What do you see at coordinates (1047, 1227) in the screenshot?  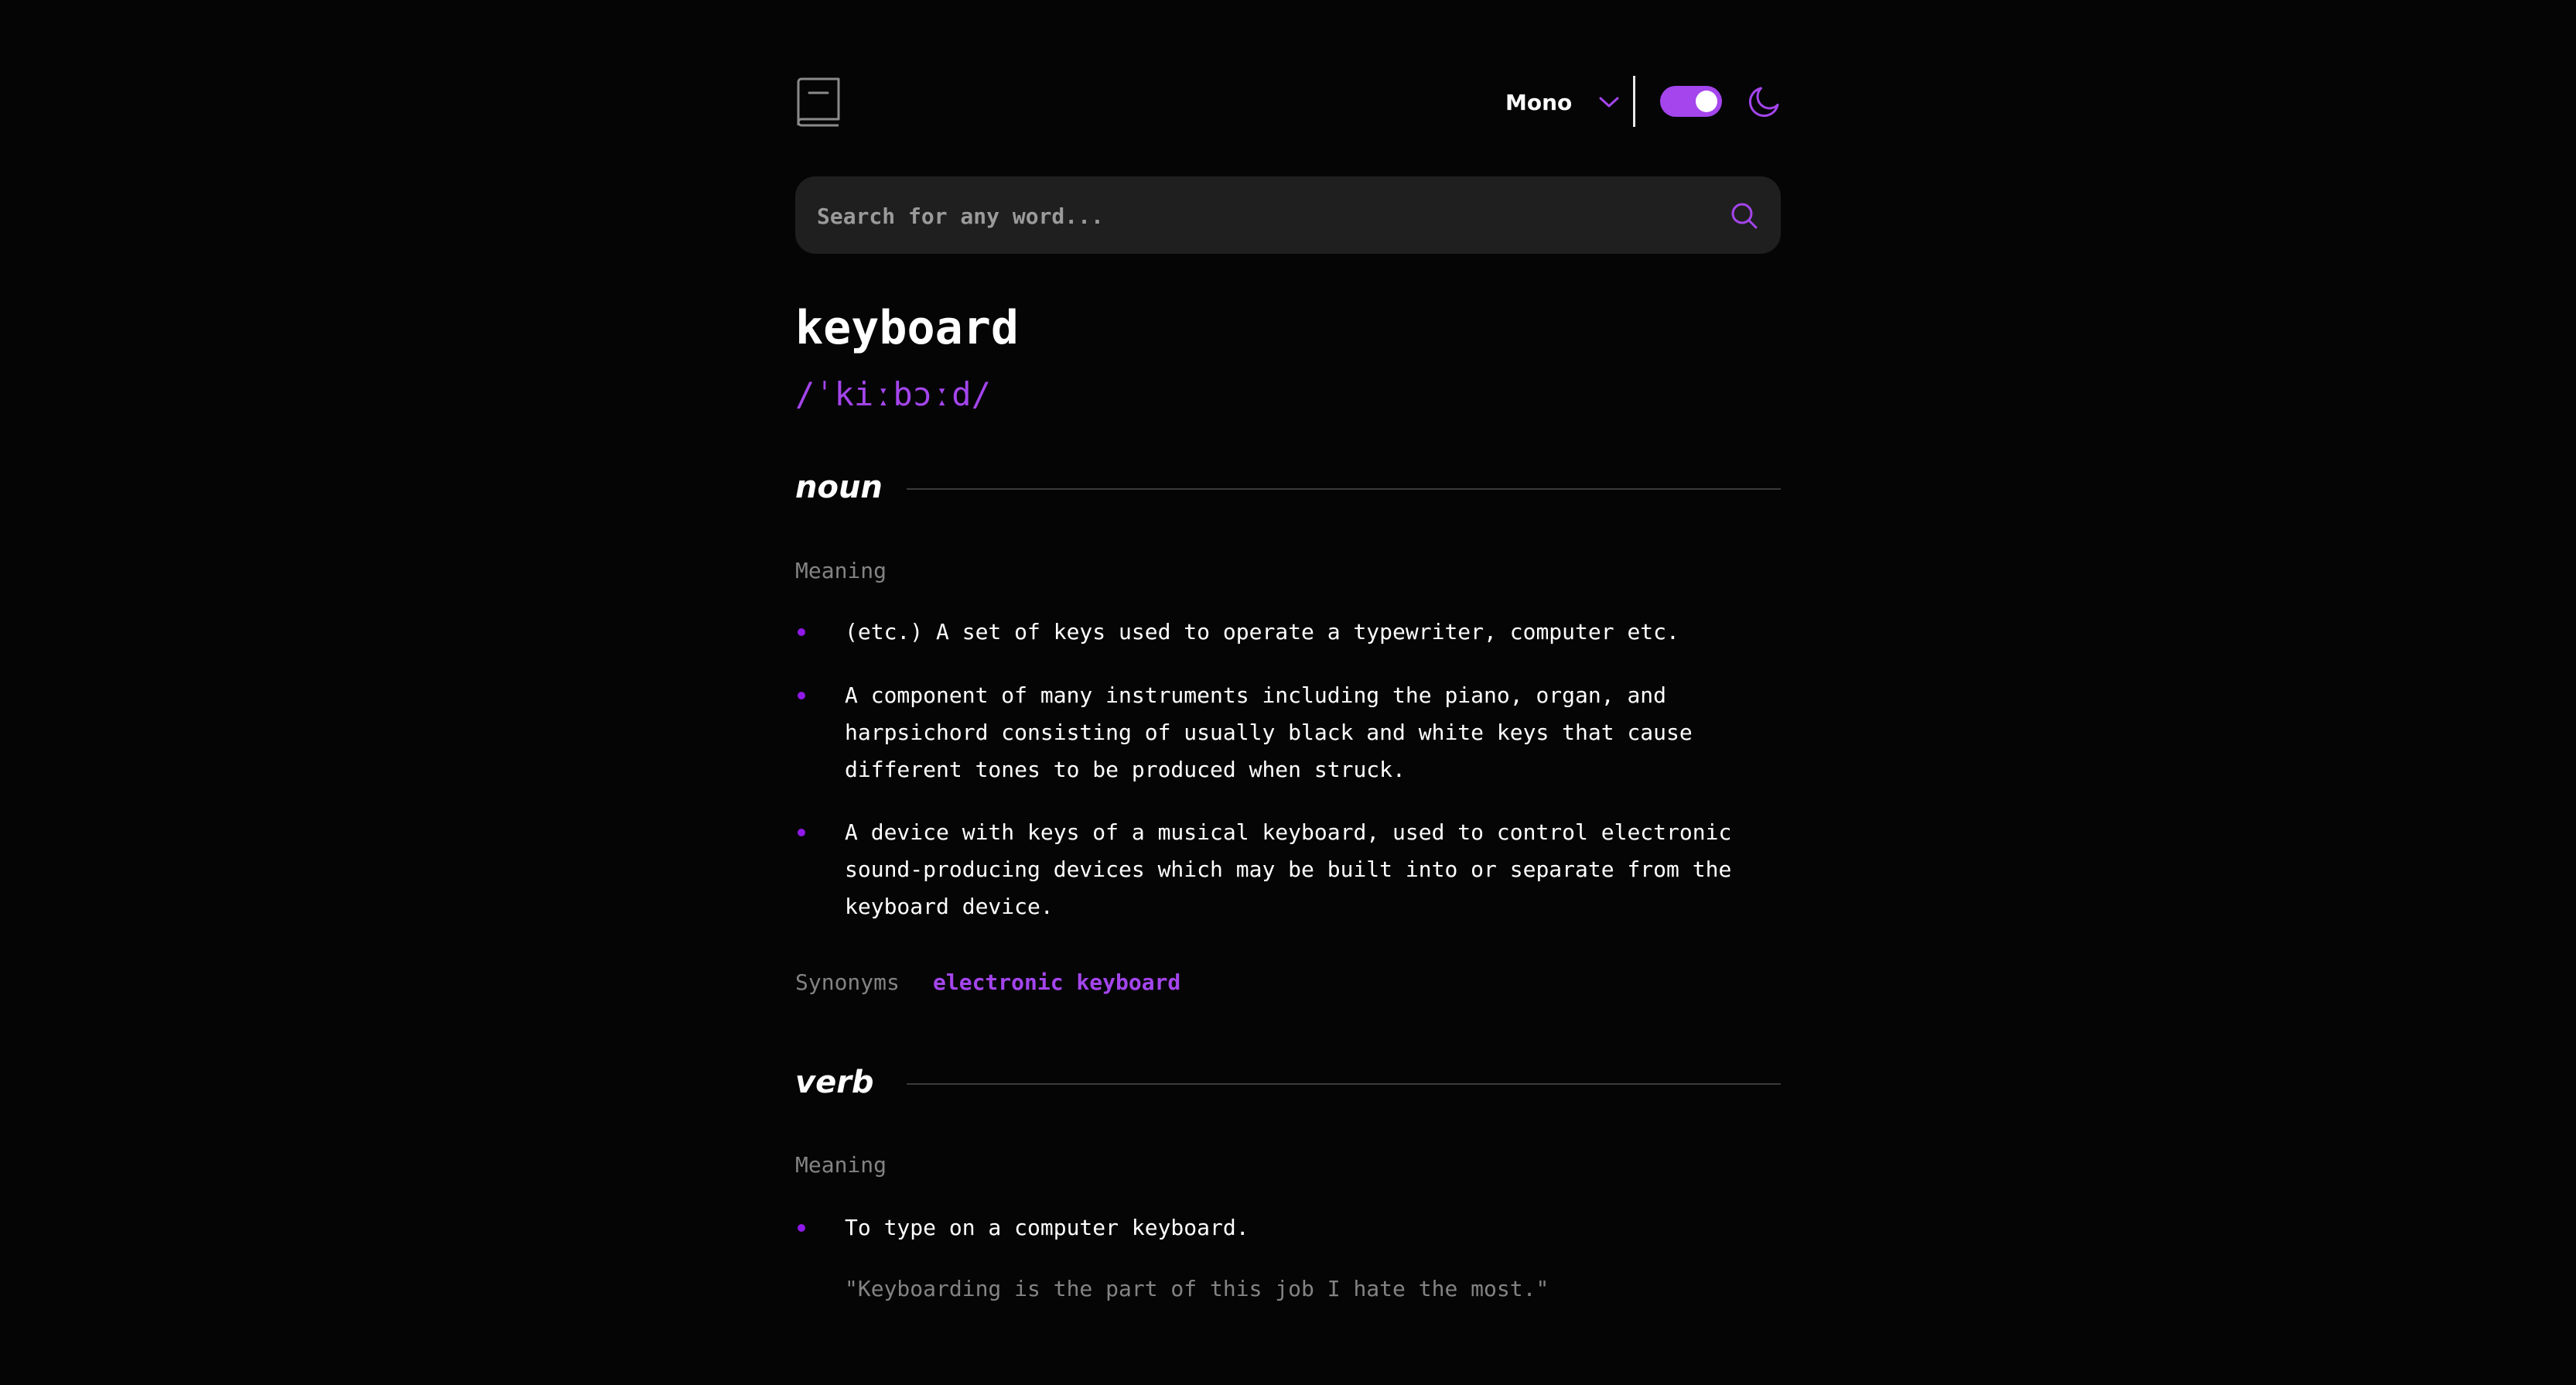 I see `definition-item: To type on a computer keyboard.` at bounding box center [1047, 1227].